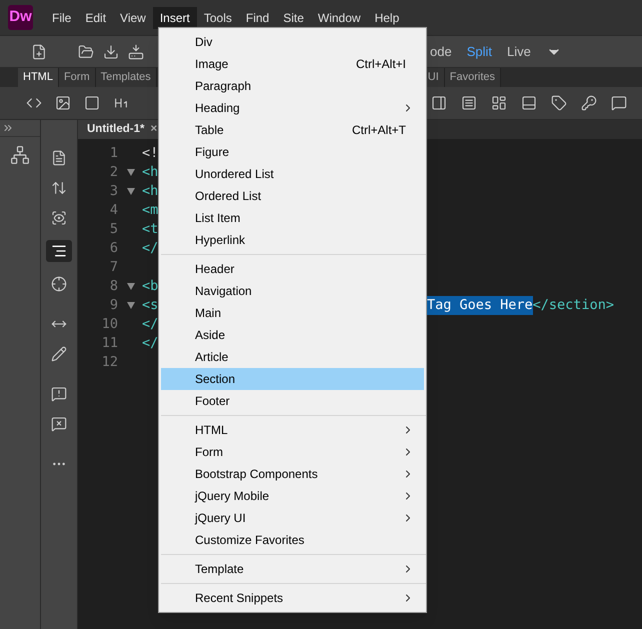 This screenshot has height=629, width=642. What do you see at coordinates (292, 496) in the screenshot?
I see `menu-option: jQuery Mobile` at bounding box center [292, 496].